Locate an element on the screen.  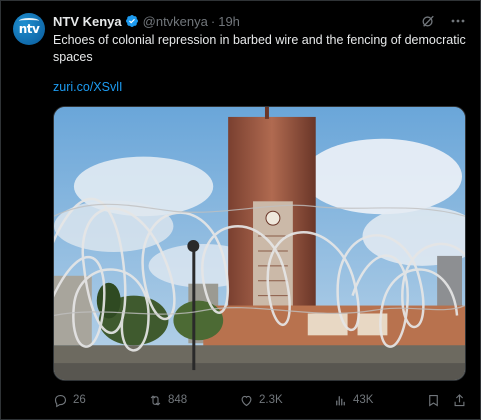
reply-count: 26 is located at coordinates (79, 400).